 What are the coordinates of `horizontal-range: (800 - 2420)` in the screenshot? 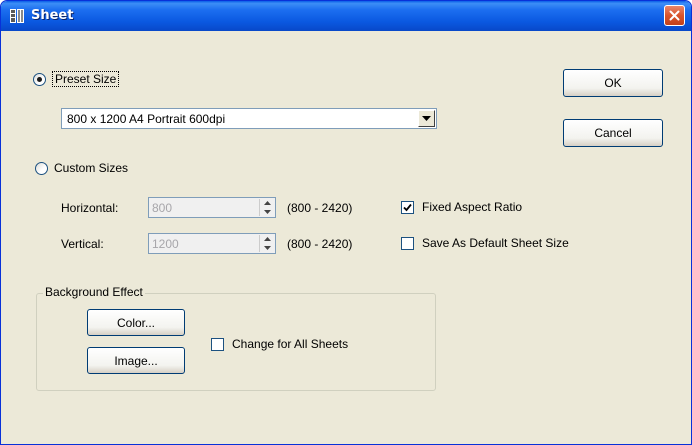 It's located at (320, 208).